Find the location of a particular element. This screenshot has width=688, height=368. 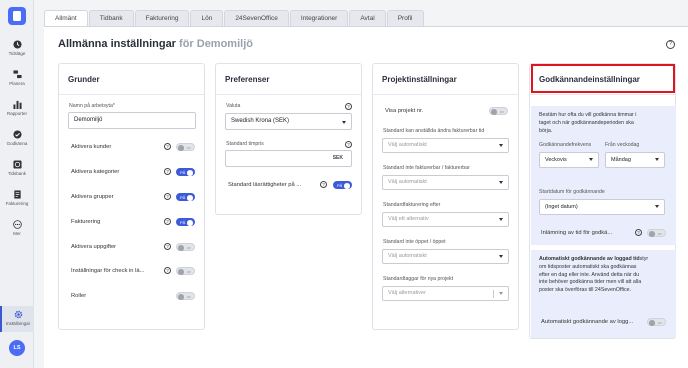

tab-24sevenoffice: 24SevenOffice is located at coordinates (256, 18).